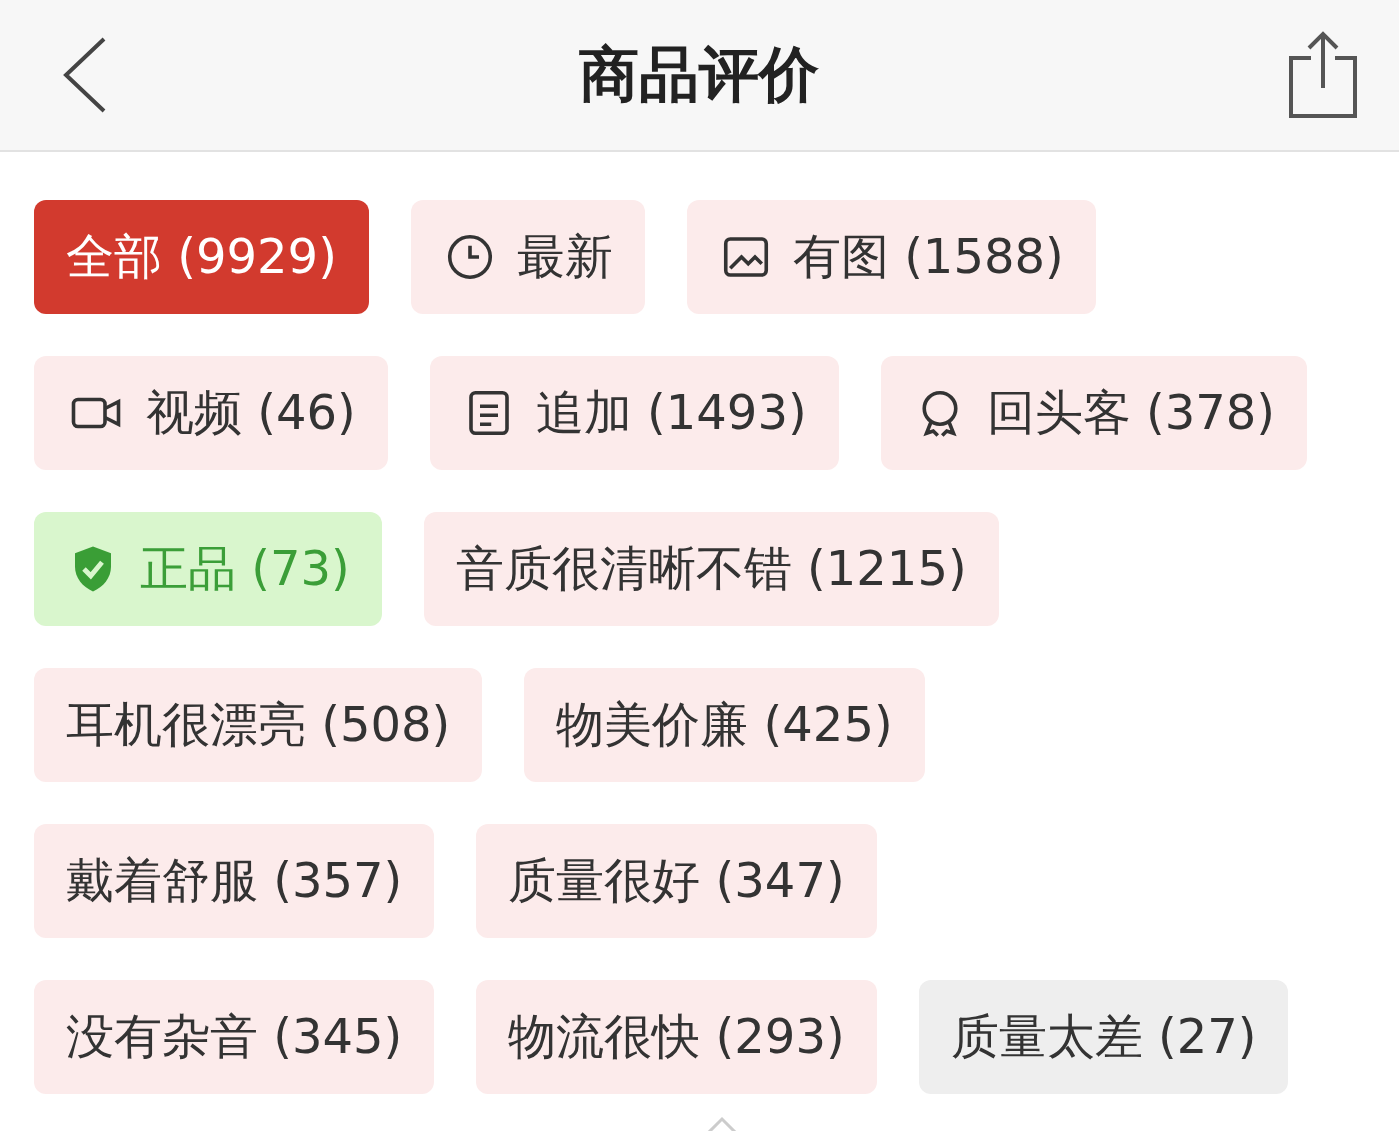 This screenshot has height=1131, width=1399. I want to click on filter-tag: 追加 (1493), so click(634, 413).